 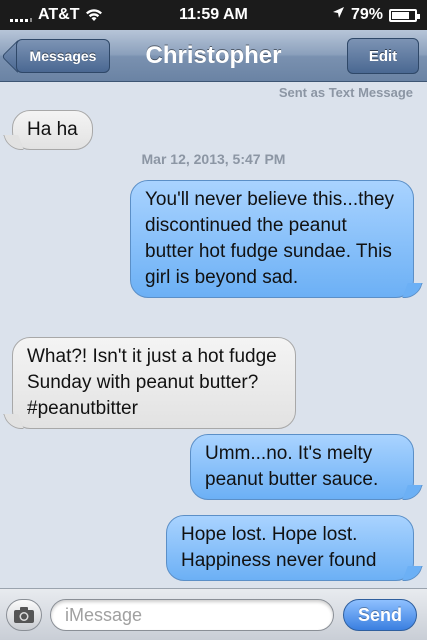 What do you see at coordinates (63, 56) in the screenshot?
I see `messages-back-button: Messages` at bounding box center [63, 56].